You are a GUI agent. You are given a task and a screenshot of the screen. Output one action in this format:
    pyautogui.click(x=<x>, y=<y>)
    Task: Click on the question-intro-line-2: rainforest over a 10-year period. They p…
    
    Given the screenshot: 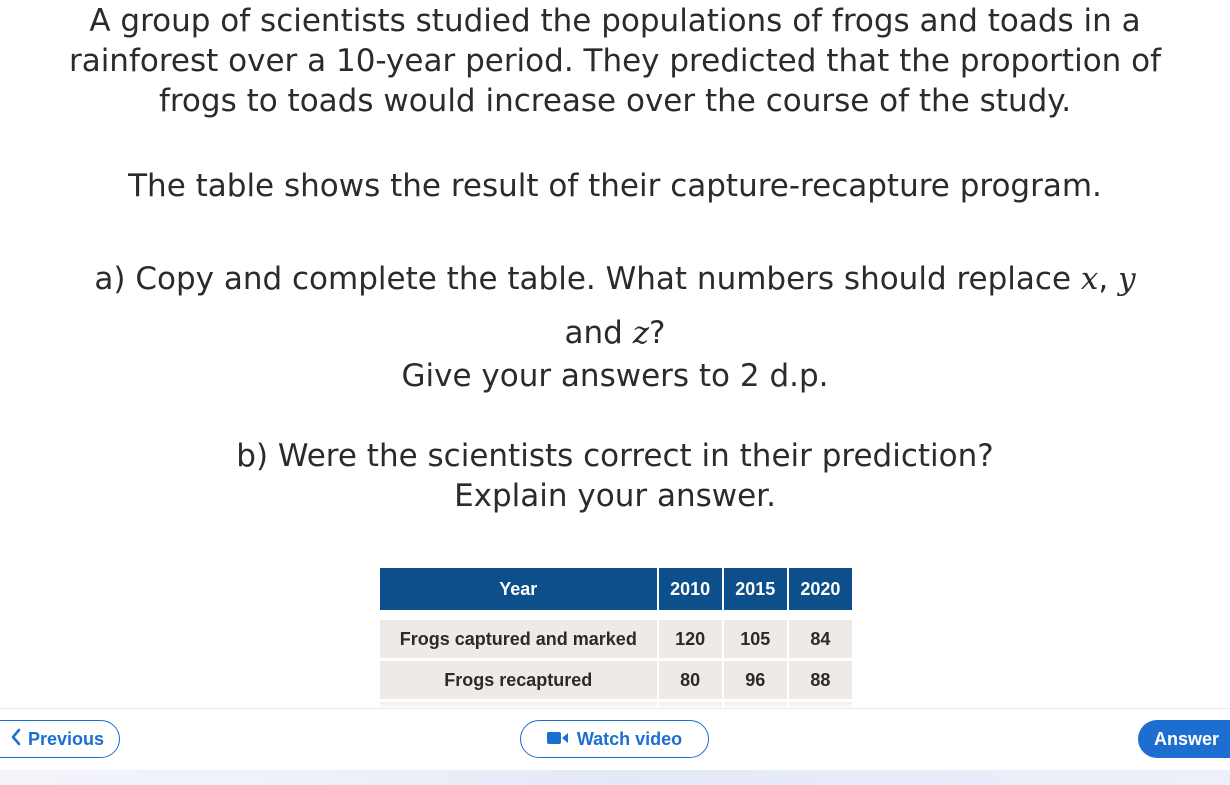 What is the action you would take?
    pyautogui.click(x=615, y=61)
    